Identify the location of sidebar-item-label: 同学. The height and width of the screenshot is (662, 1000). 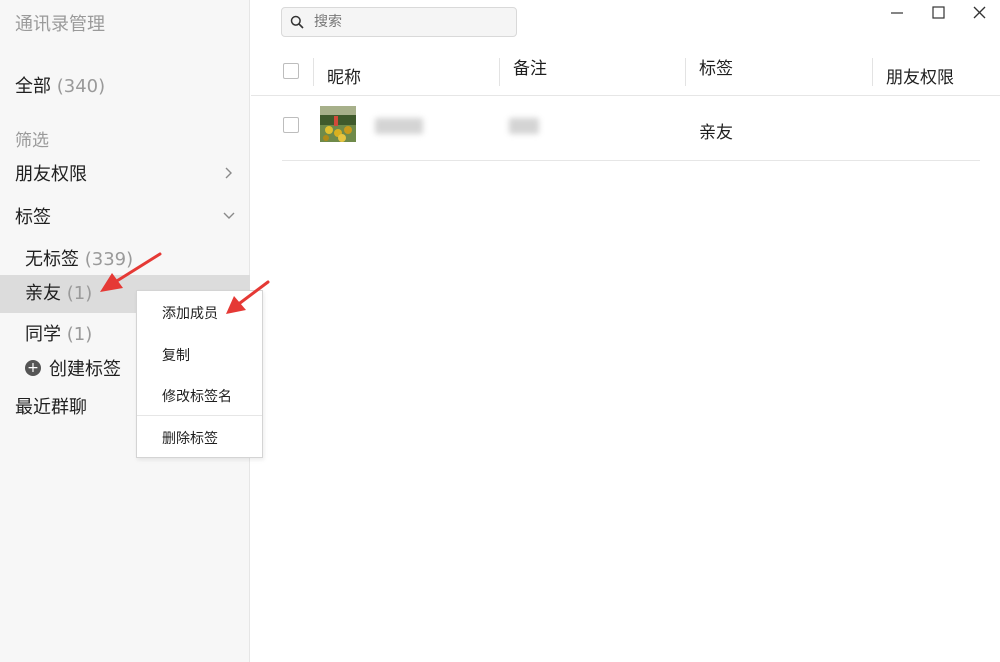
(43, 334).